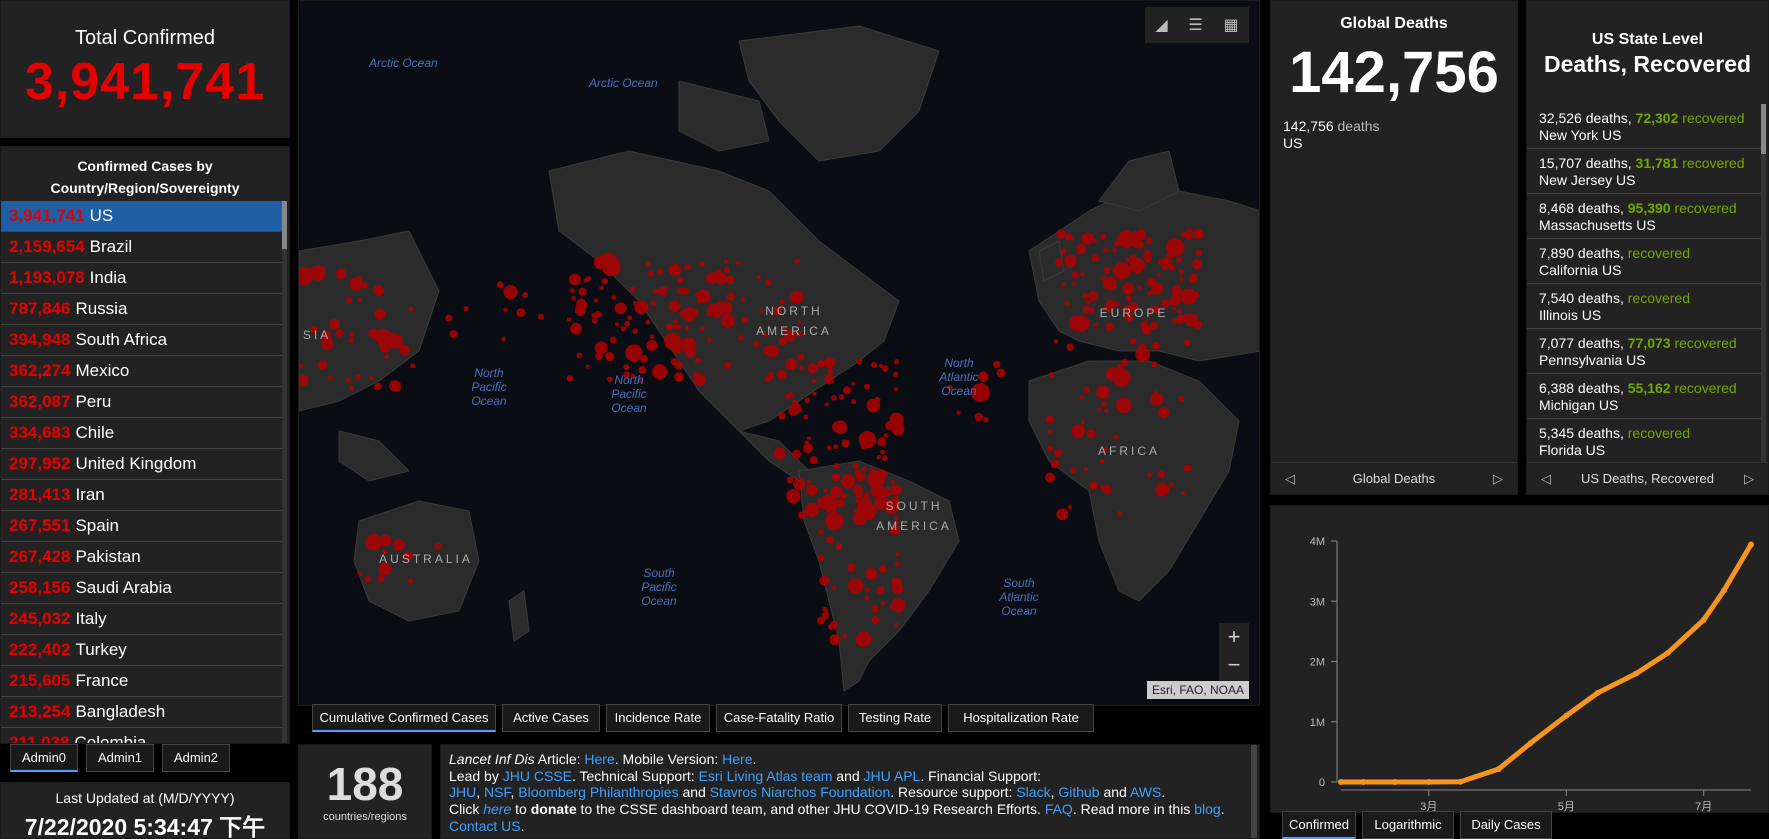 The width and height of the screenshot is (1769, 839). Describe the element at coordinates (142, 216) in the screenshot. I see `country-row: 3,941,741 US` at that location.